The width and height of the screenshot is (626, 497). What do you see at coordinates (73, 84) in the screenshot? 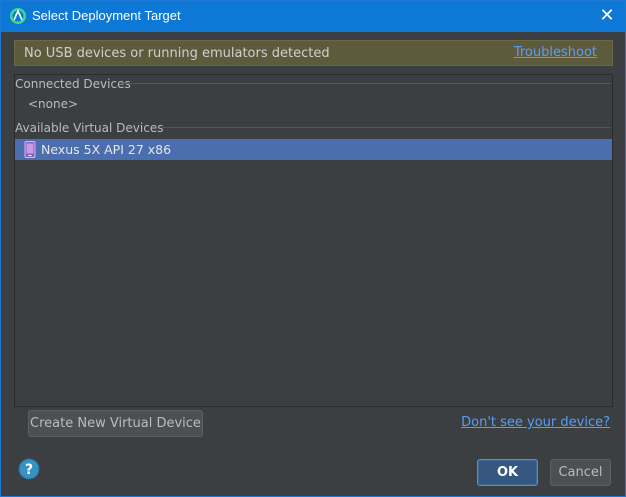
I see `connected-devices-header: Connected Devices` at bounding box center [73, 84].